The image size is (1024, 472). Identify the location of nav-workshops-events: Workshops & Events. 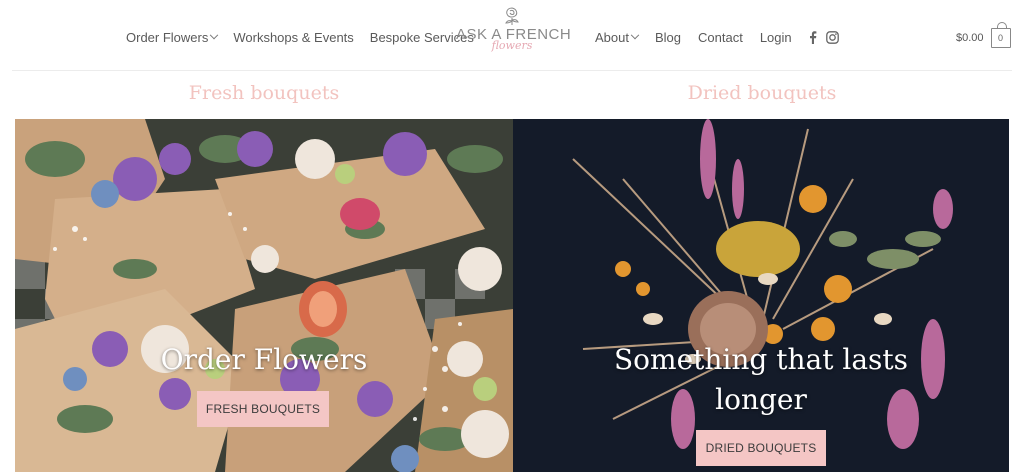
(293, 37).